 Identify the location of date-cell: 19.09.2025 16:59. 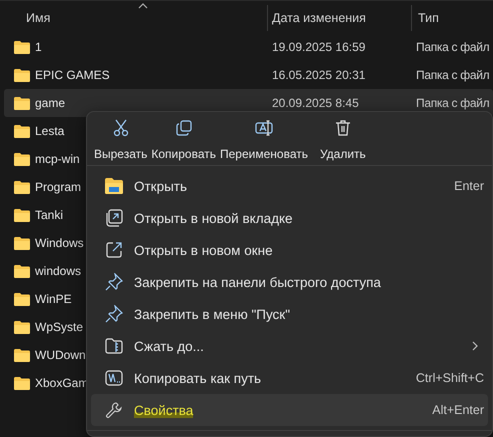
(319, 47).